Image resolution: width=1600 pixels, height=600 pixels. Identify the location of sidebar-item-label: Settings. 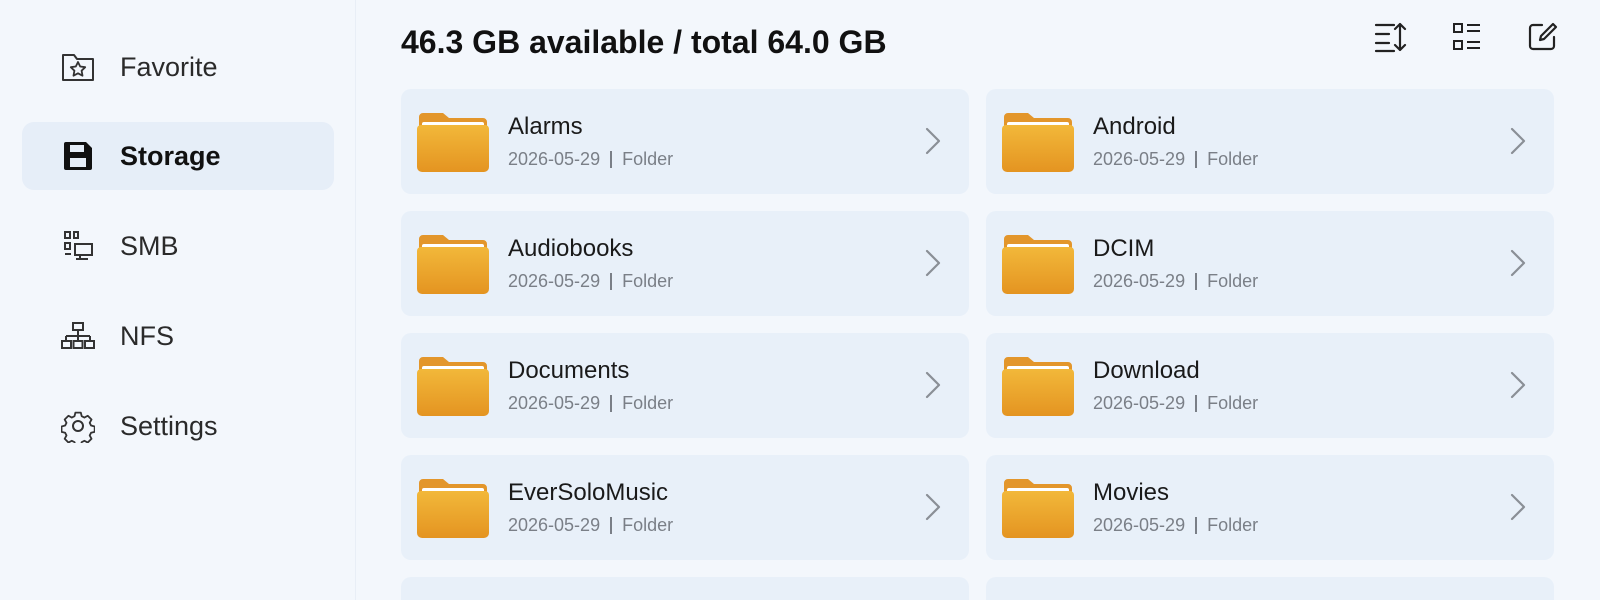
(169, 425).